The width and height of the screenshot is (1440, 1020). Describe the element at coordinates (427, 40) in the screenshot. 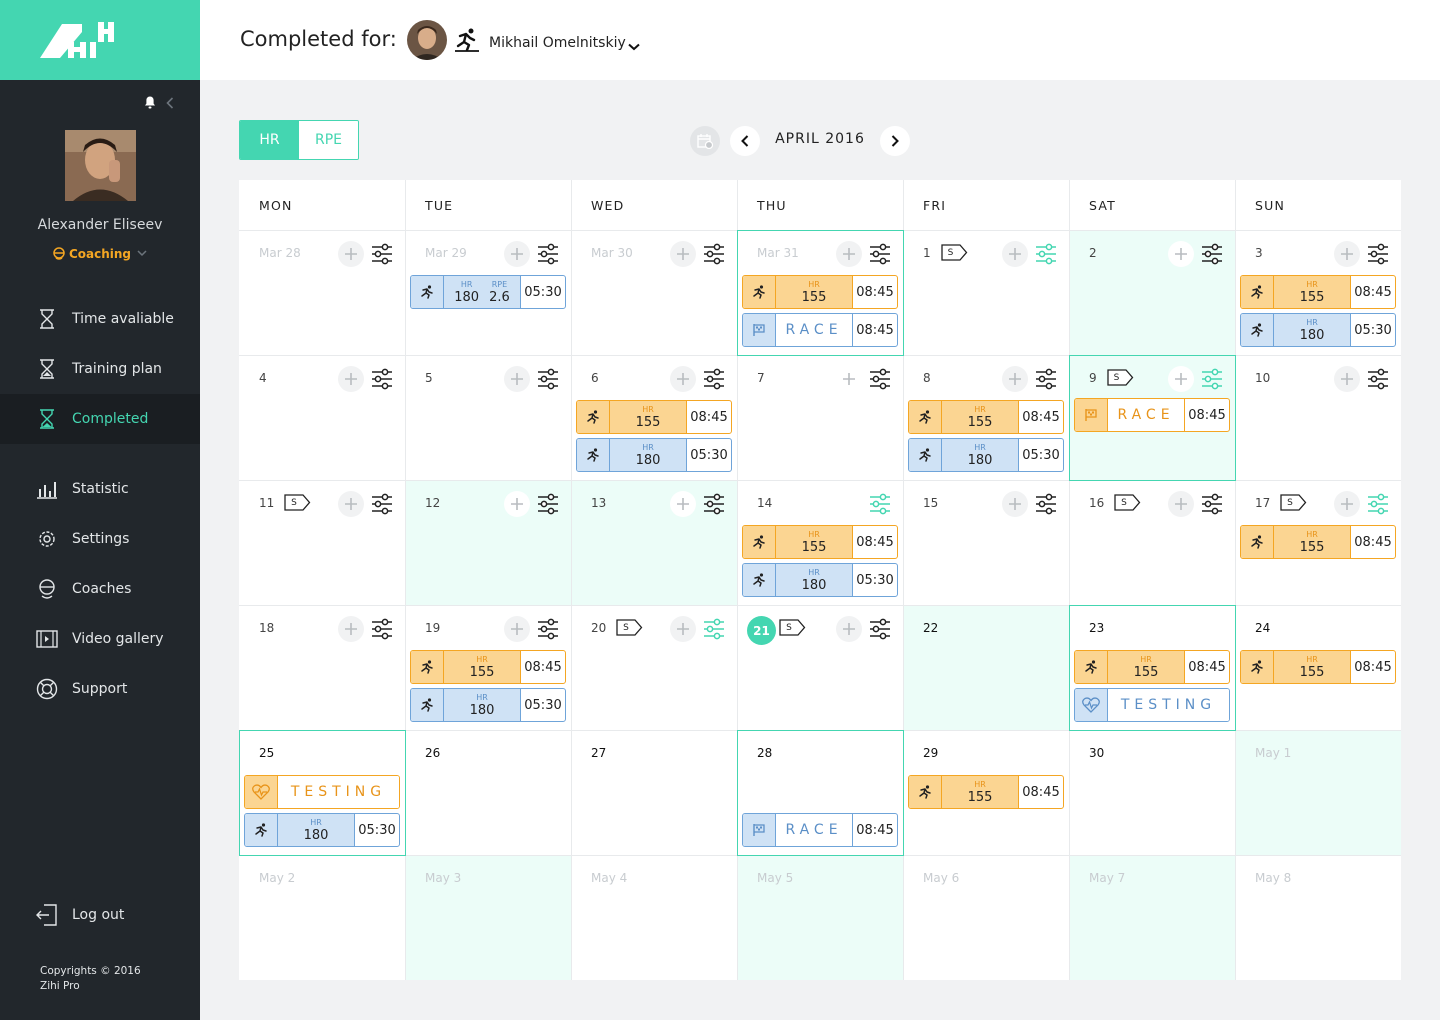

I see `athlete-avatar` at that location.